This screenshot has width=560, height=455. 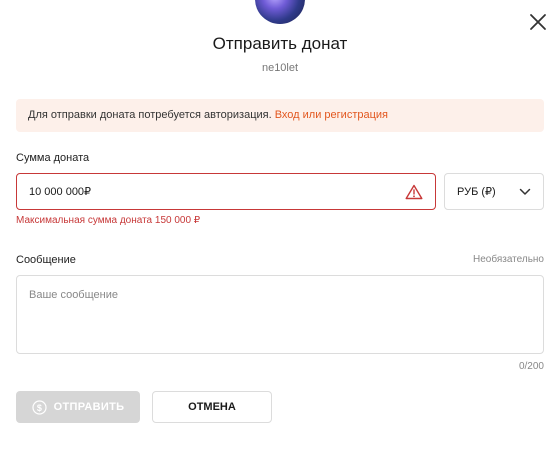 I want to click on coin-icon: $, so click(x=39, y=407).